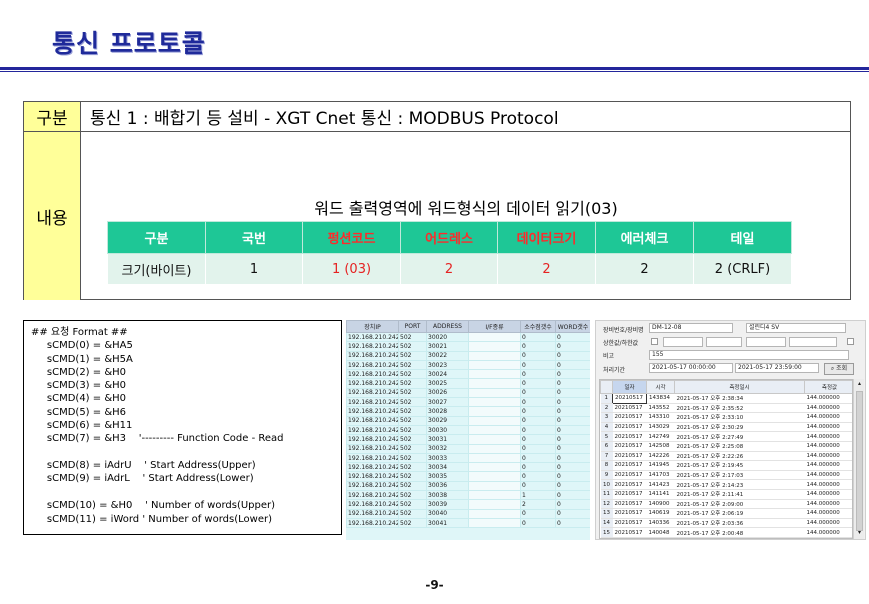 Image resolution: width=869 pixels, height=604 pixels. What do you see at coordinates (859, 533) in the screenshot?
I see `scroll-down-icon: ▾` at bounding box center [859, 533].